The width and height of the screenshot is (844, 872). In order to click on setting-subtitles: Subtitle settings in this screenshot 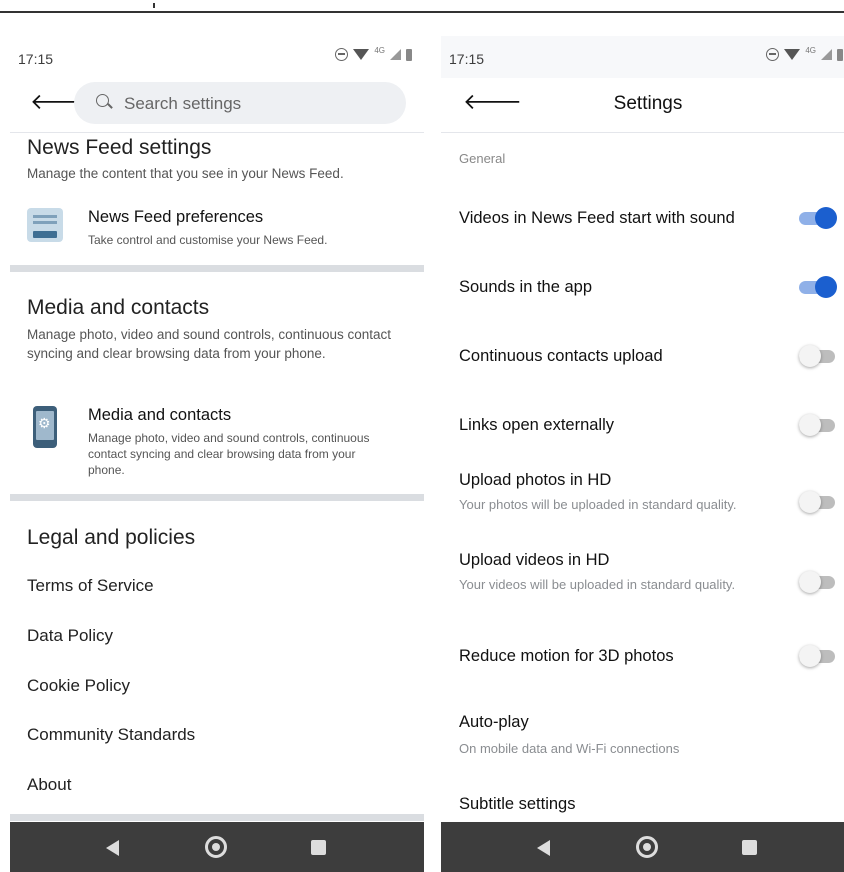, I will do `click(642, 803)`.